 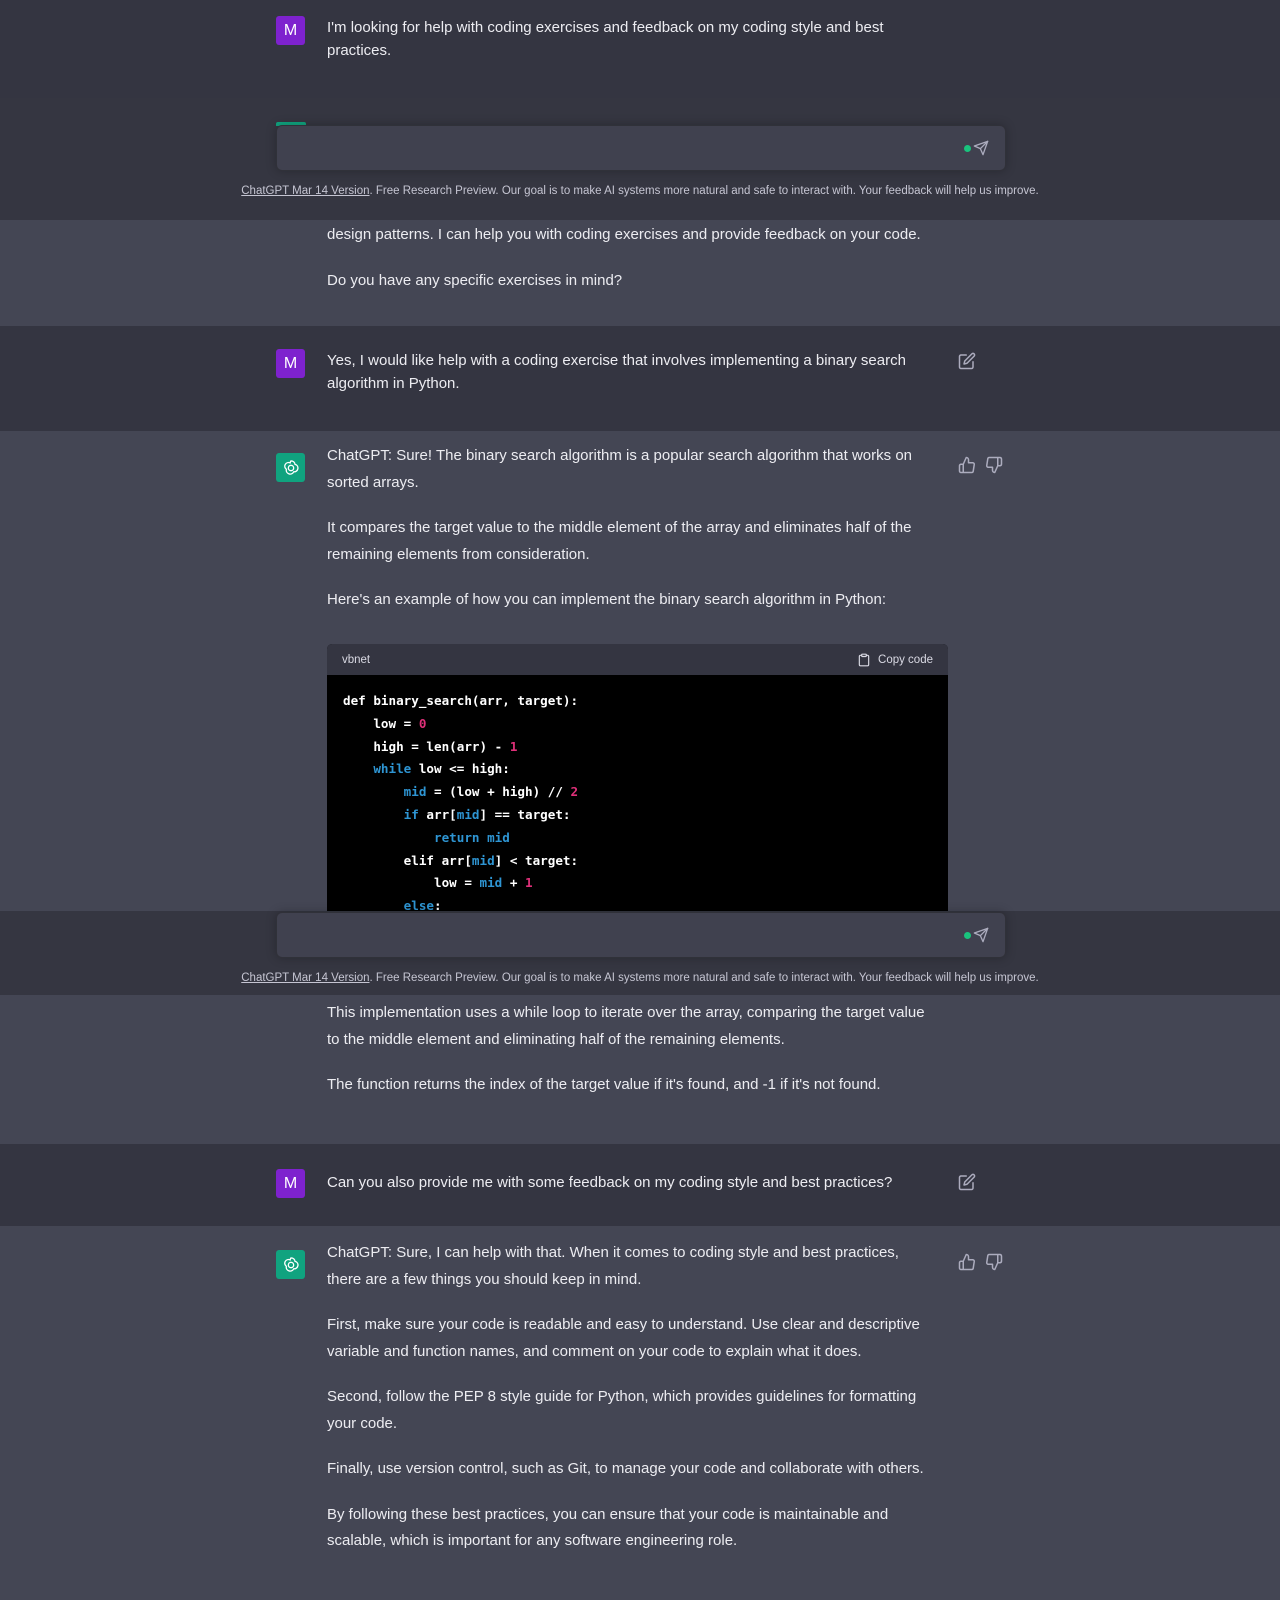 I want to click on code-block-header: vbnet Copy code, so click(x=637, y=659).